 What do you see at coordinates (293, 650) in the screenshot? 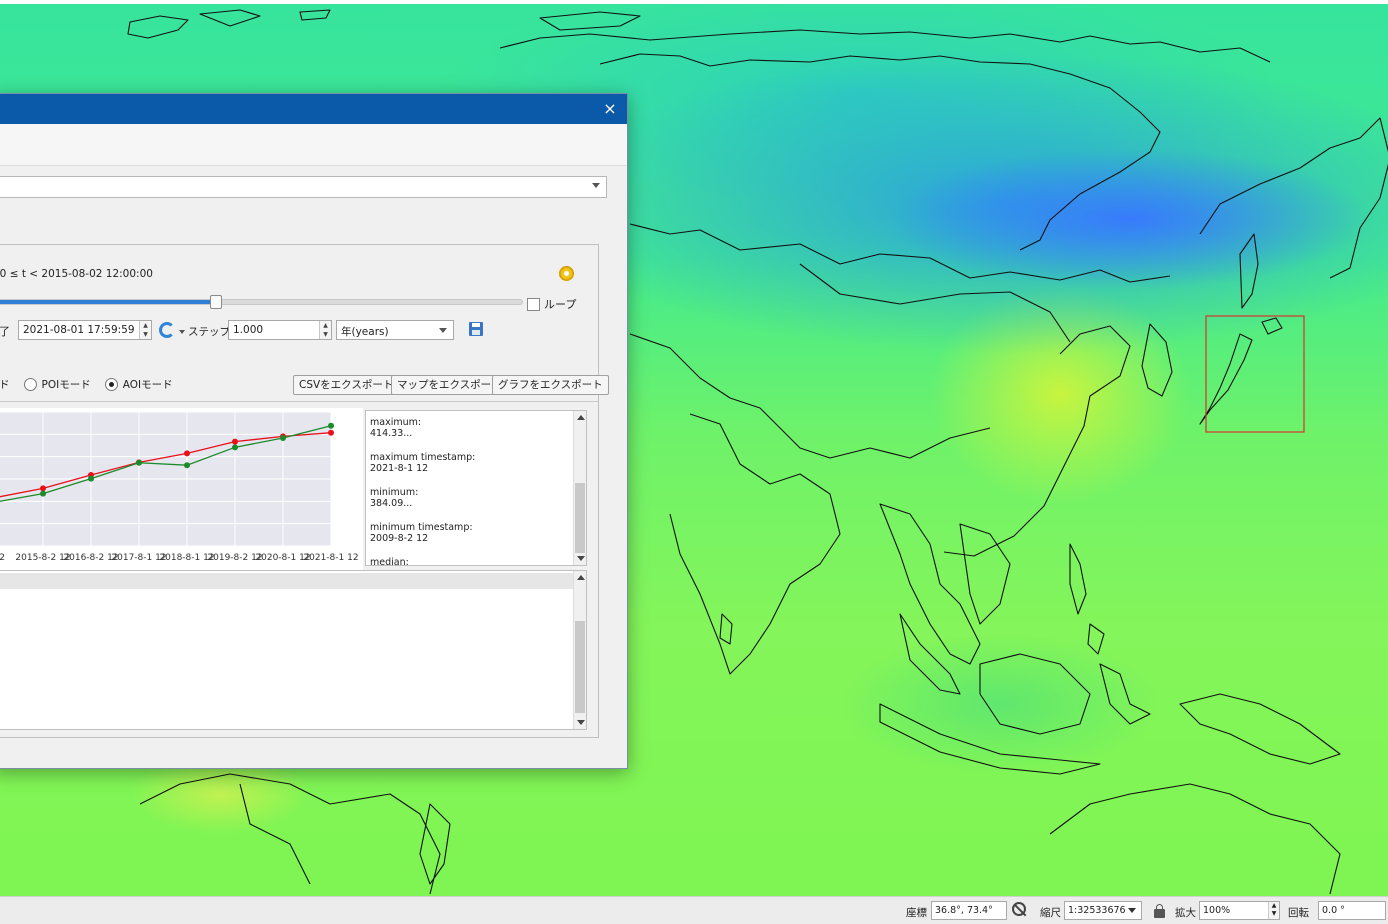
I see `results-table` at bounding box center [293, 650].